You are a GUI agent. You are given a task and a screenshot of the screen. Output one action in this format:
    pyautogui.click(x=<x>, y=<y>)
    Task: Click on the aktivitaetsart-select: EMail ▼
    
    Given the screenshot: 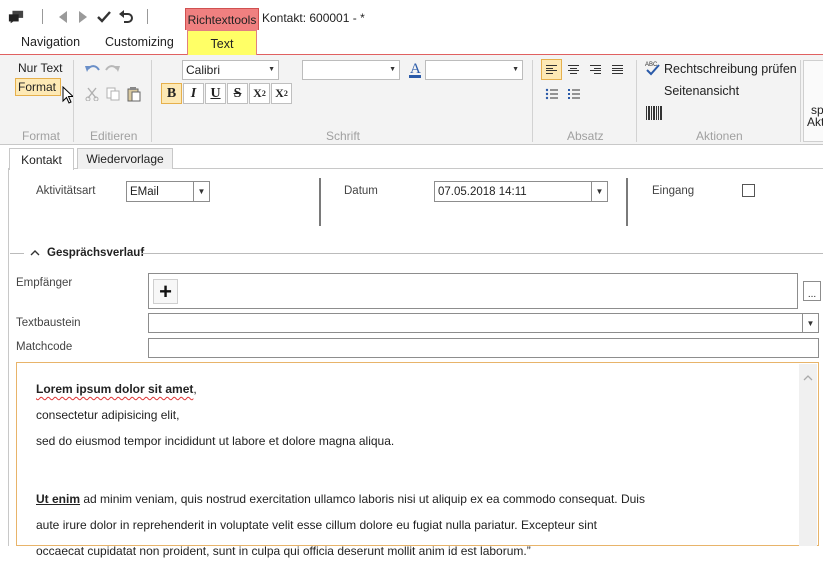 What is the action you would take?
    pyautogui.click(x=168, y=191)
    